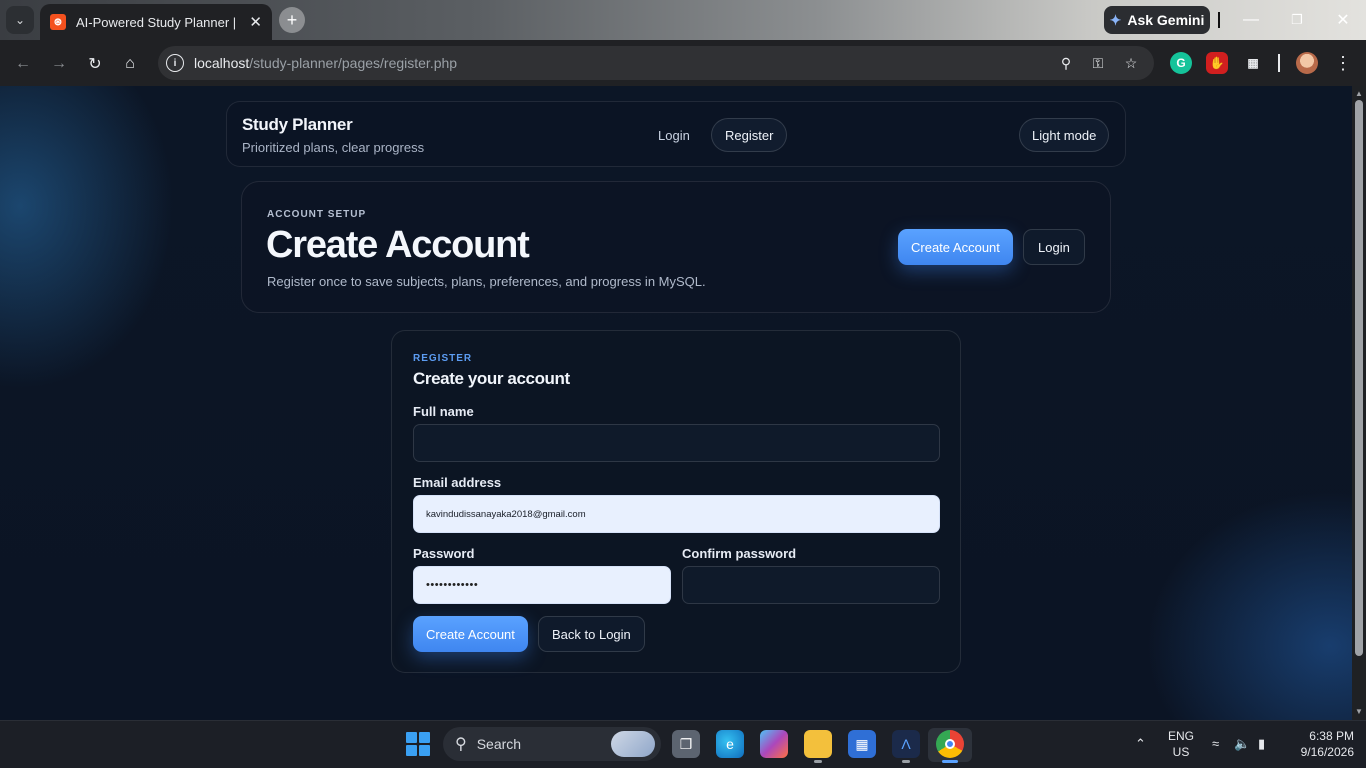  Describe the element at coordinates (676, 514) in the screenshot. I see `email-input: kavindudissanayaka2018@gmail.com` at that location.